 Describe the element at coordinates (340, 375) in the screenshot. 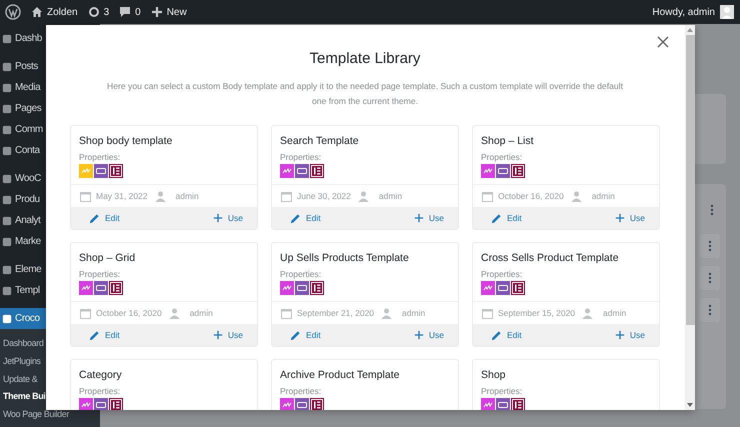

I see `template-title: Archive Product Template` at that location.